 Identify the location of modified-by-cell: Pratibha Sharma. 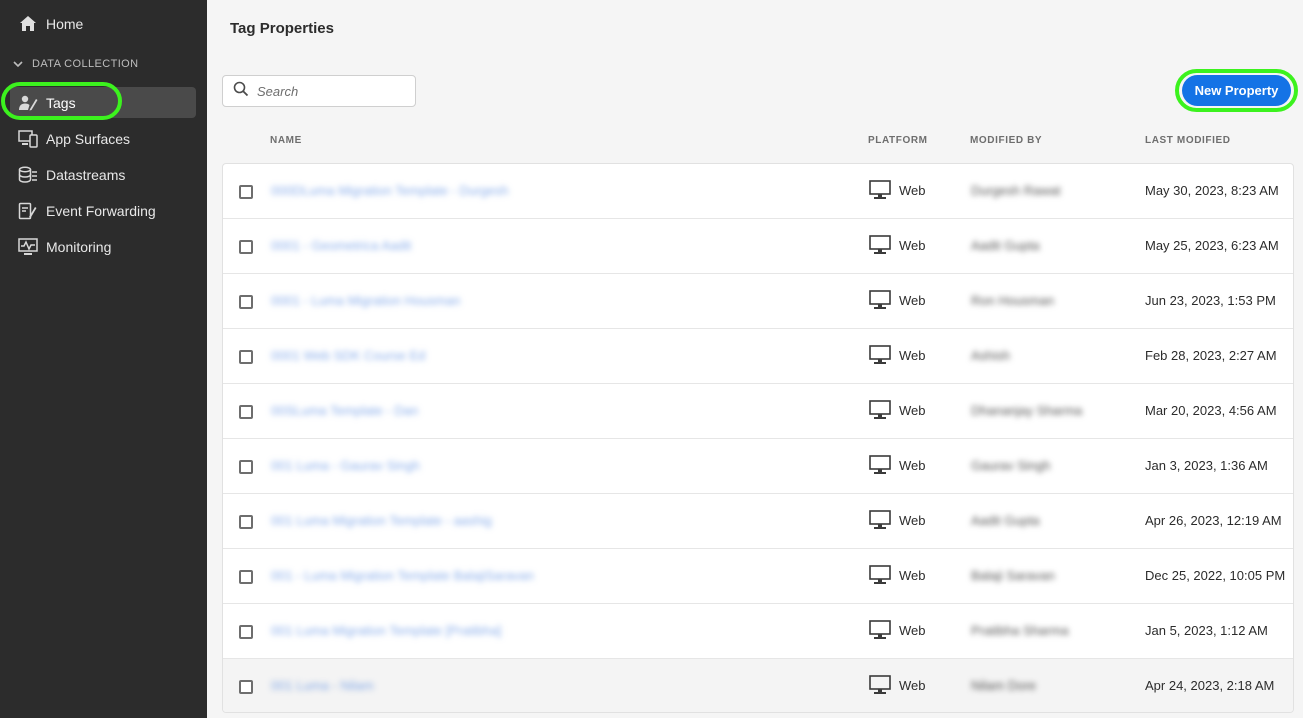
(1020, 630).